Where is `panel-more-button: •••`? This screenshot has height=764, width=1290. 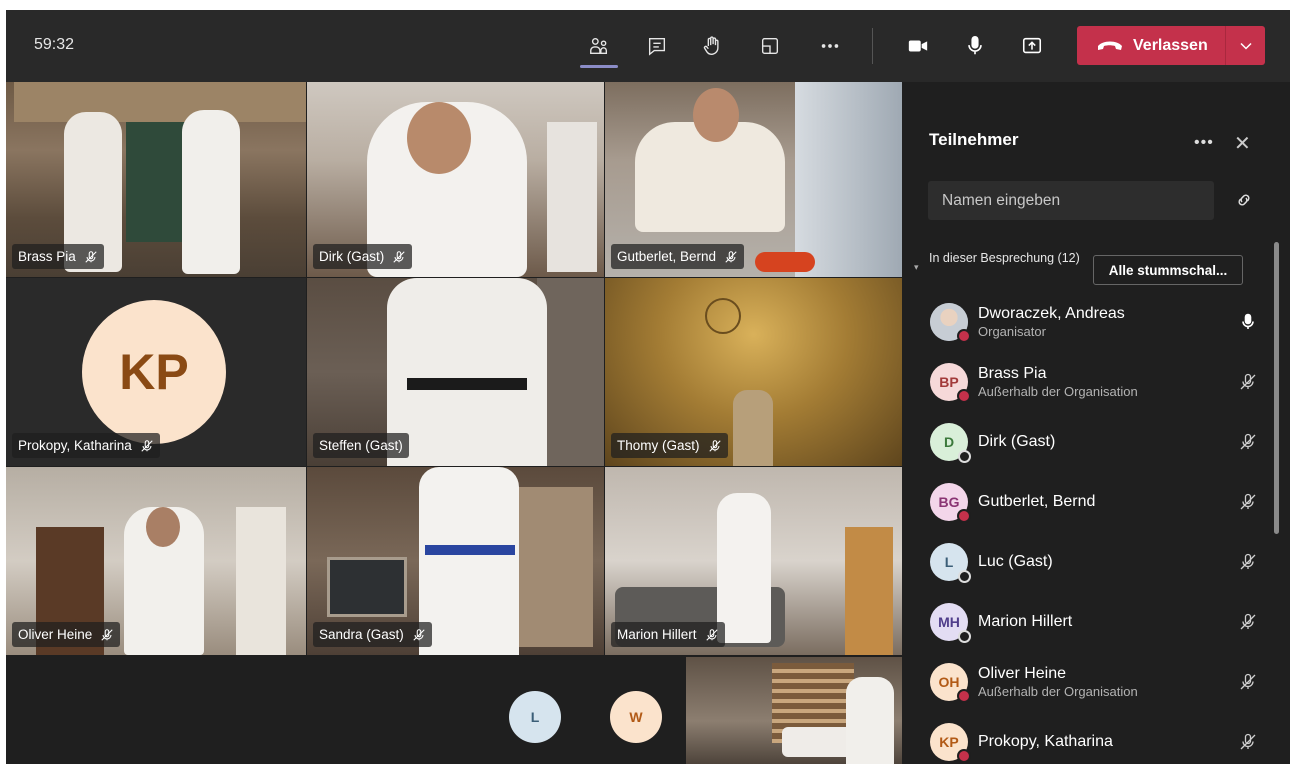
panel-more-button: ••• is located at coordinates (1204, 143).